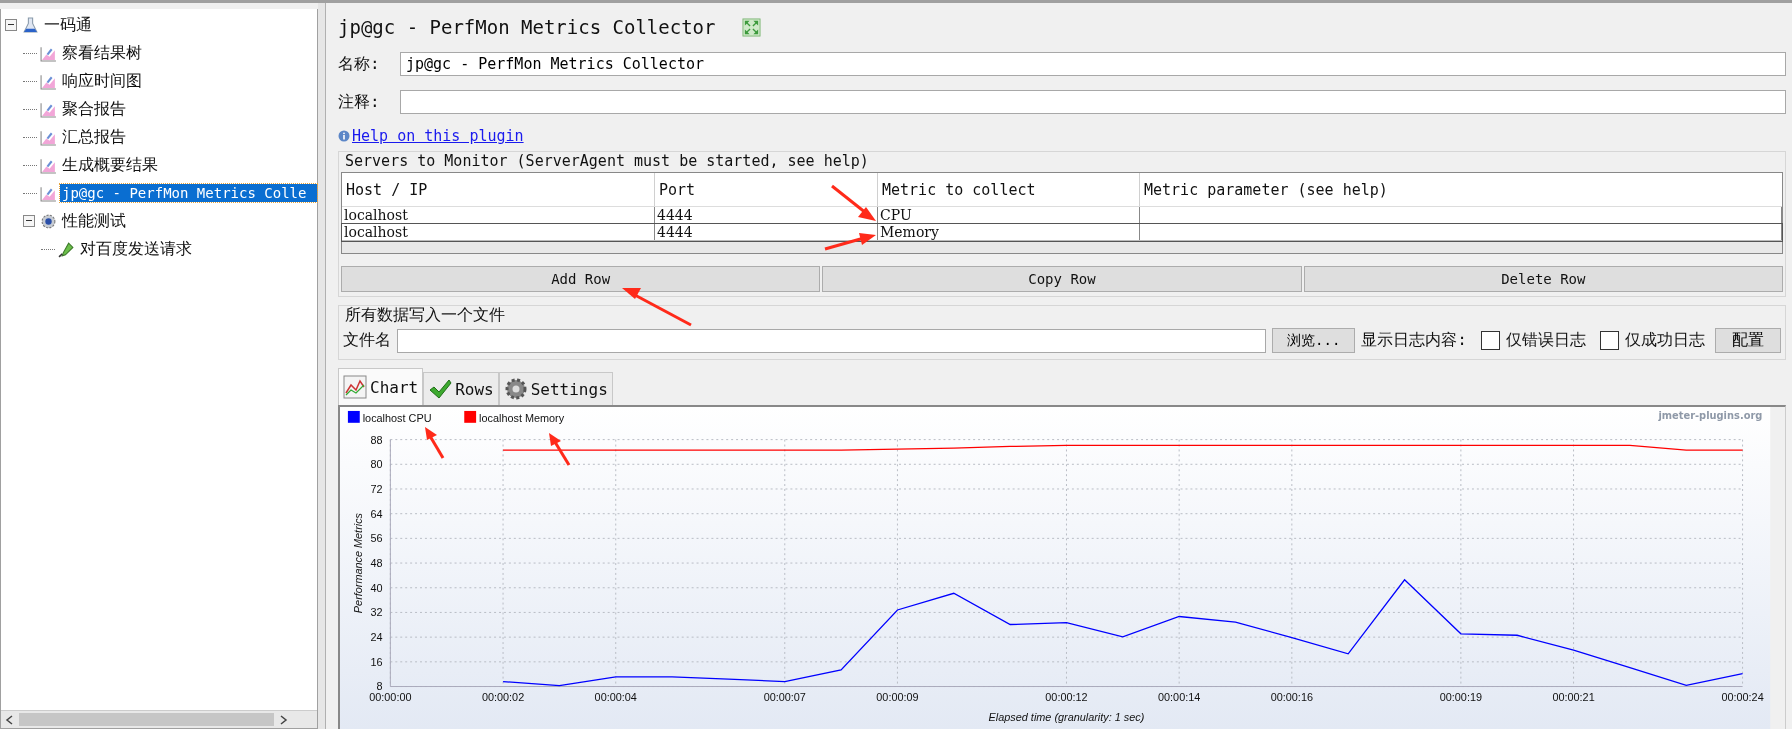 Image resolution: width=1792 pixels, height=729 pixels. I want to click on line-chart-icon, so click(355, 387).